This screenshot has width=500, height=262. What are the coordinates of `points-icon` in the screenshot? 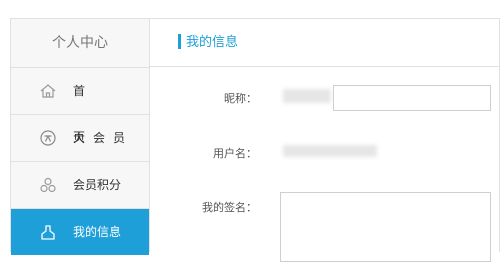 It's located at (48, 185).